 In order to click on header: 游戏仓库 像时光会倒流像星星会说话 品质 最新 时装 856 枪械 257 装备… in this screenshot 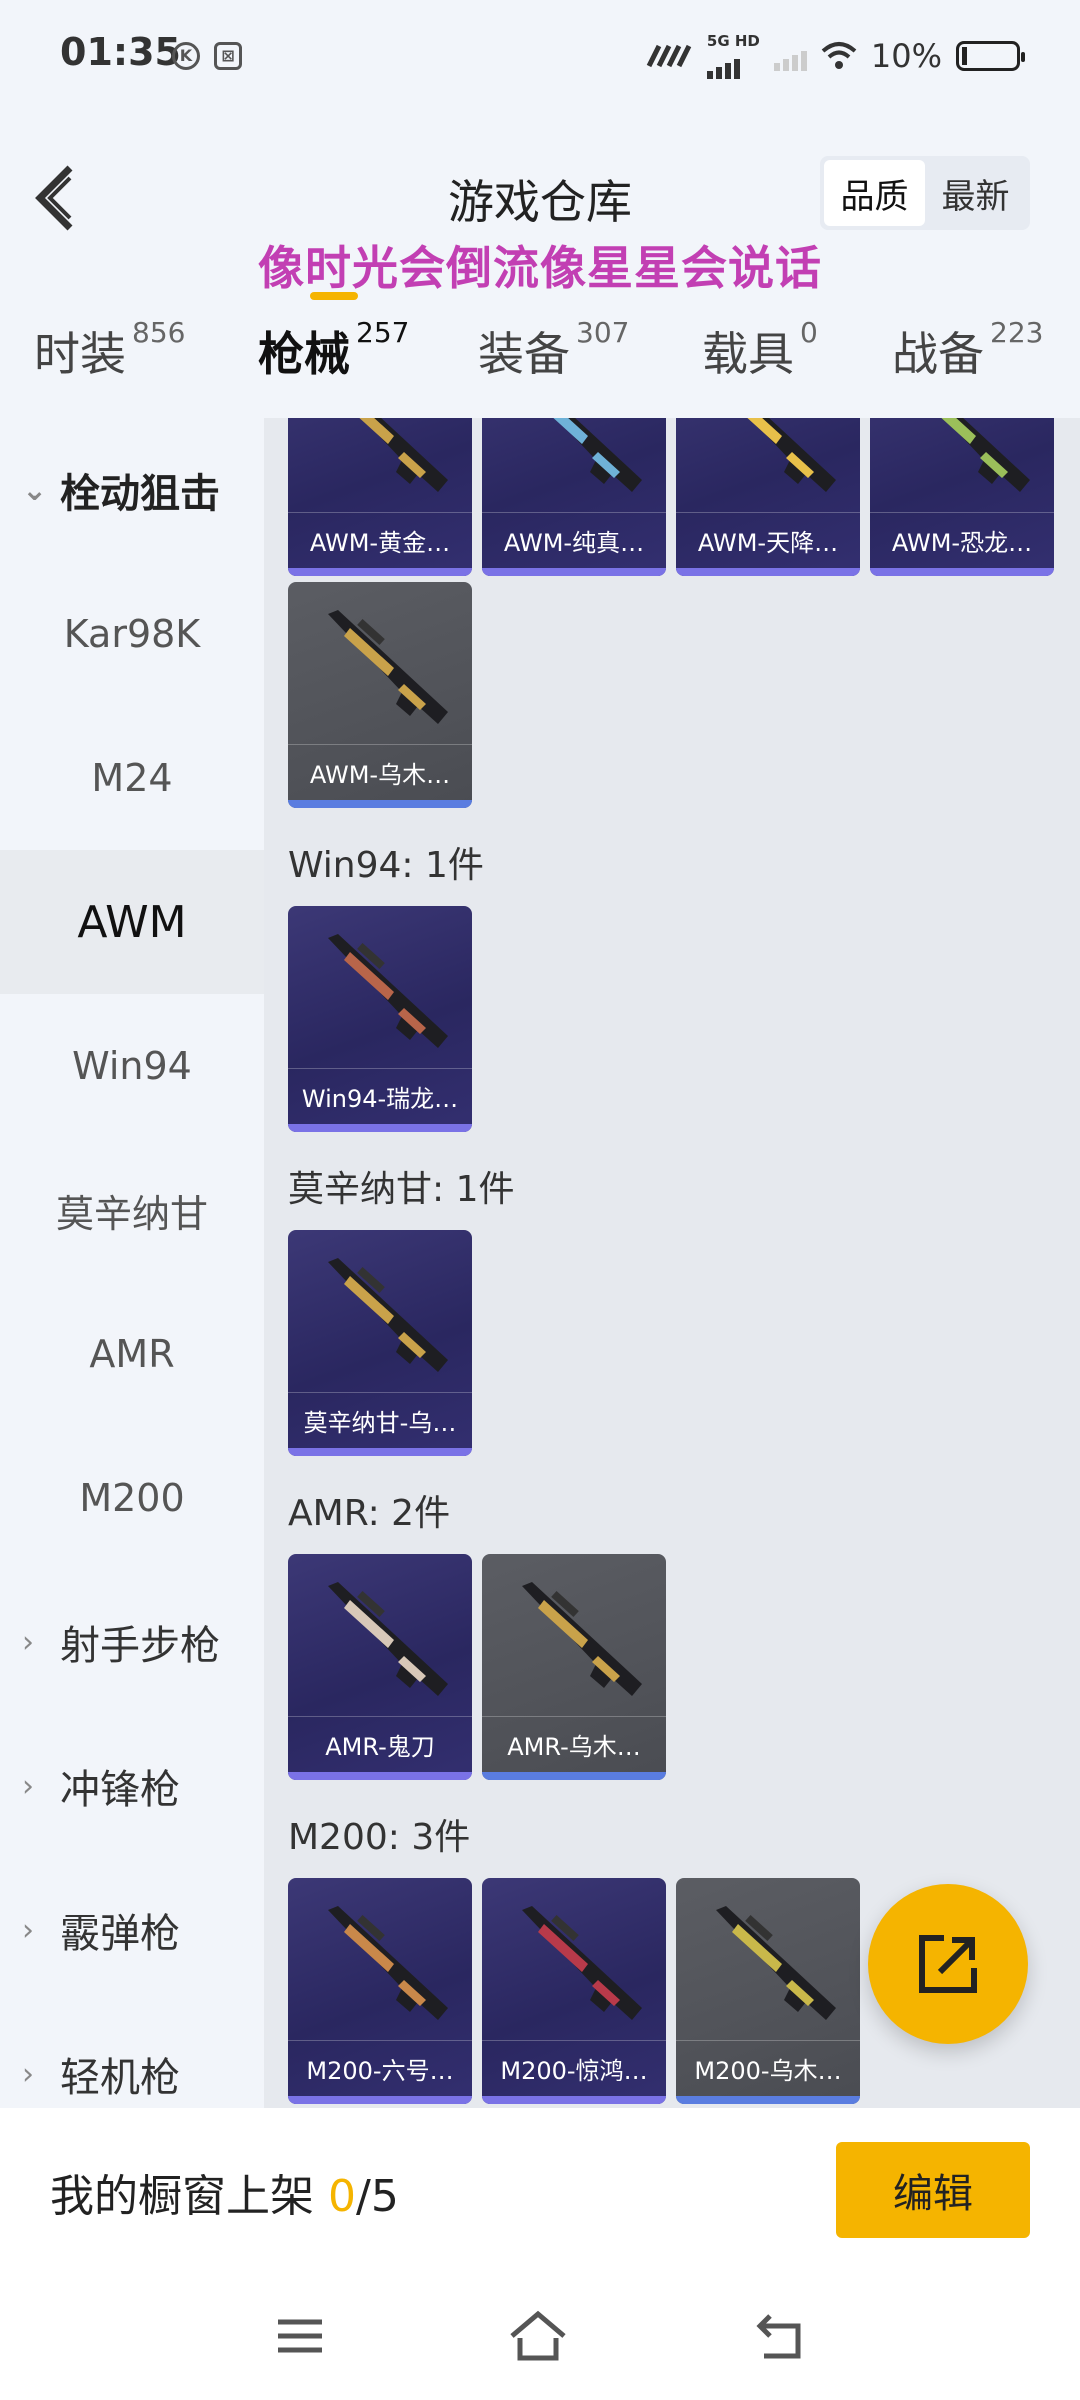, I will do `click(540, 263)`.